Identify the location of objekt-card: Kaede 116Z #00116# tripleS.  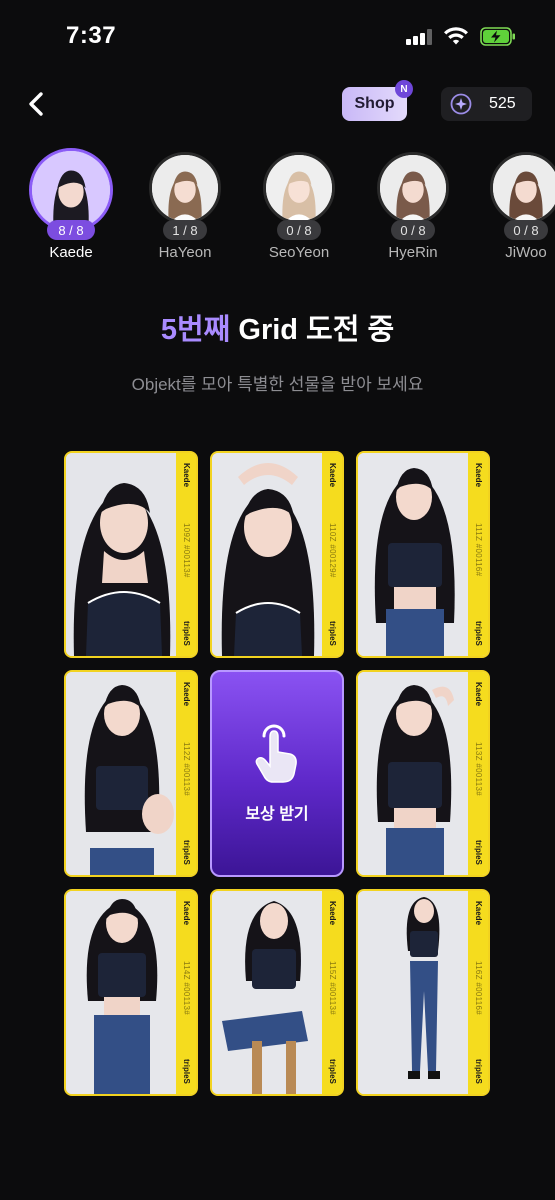
(423, 992).